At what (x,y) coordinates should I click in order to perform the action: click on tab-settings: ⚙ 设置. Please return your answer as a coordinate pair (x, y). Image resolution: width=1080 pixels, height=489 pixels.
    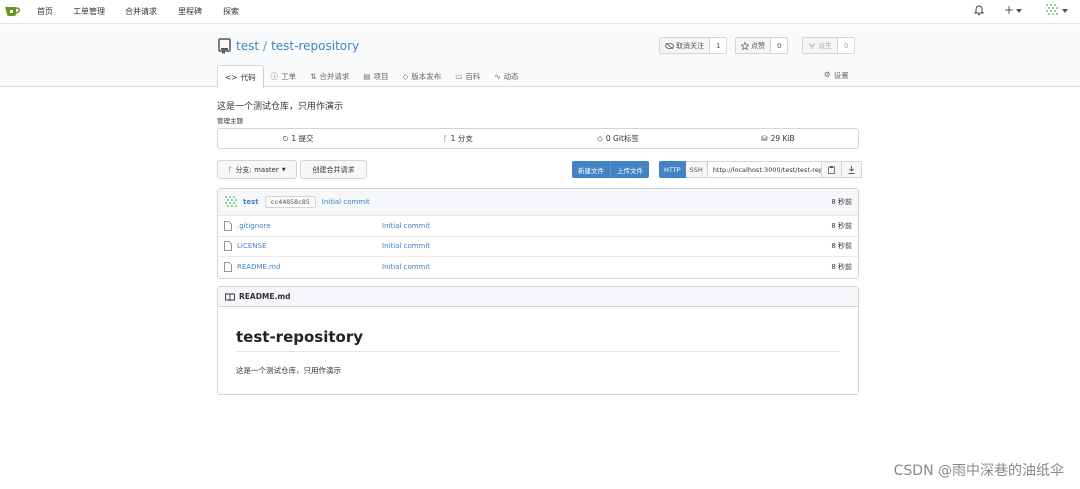
    Looking at the image, I should click on (836, 75).